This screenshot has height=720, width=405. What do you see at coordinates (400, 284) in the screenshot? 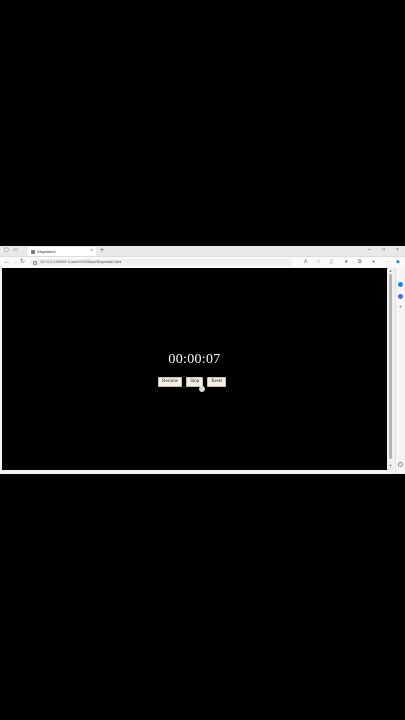
I see `search-sidebar-icon` at bounding box center [400, 284].